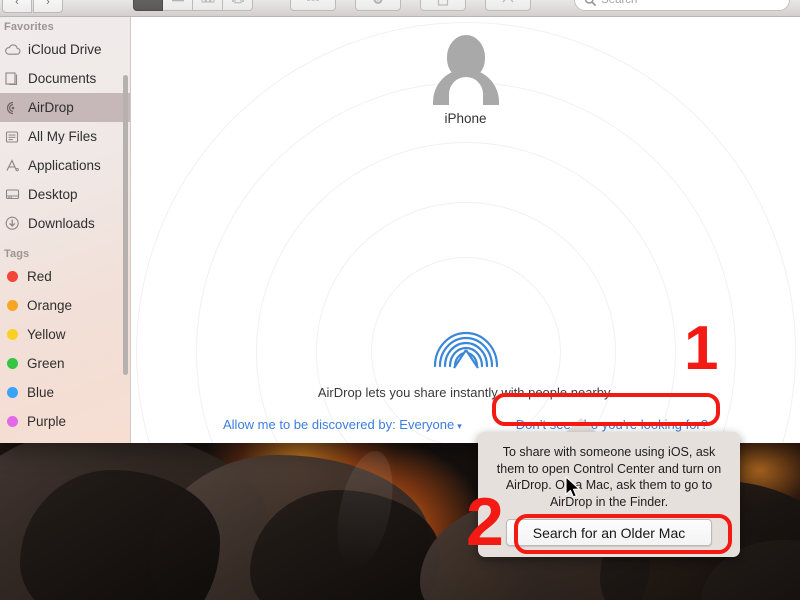 This screenshot has height=600, width=800. What do you see at coordinates (50, 305) in the screenshot?
I see `sidebar-item-label: Orange` at bounding box center [50, 305].